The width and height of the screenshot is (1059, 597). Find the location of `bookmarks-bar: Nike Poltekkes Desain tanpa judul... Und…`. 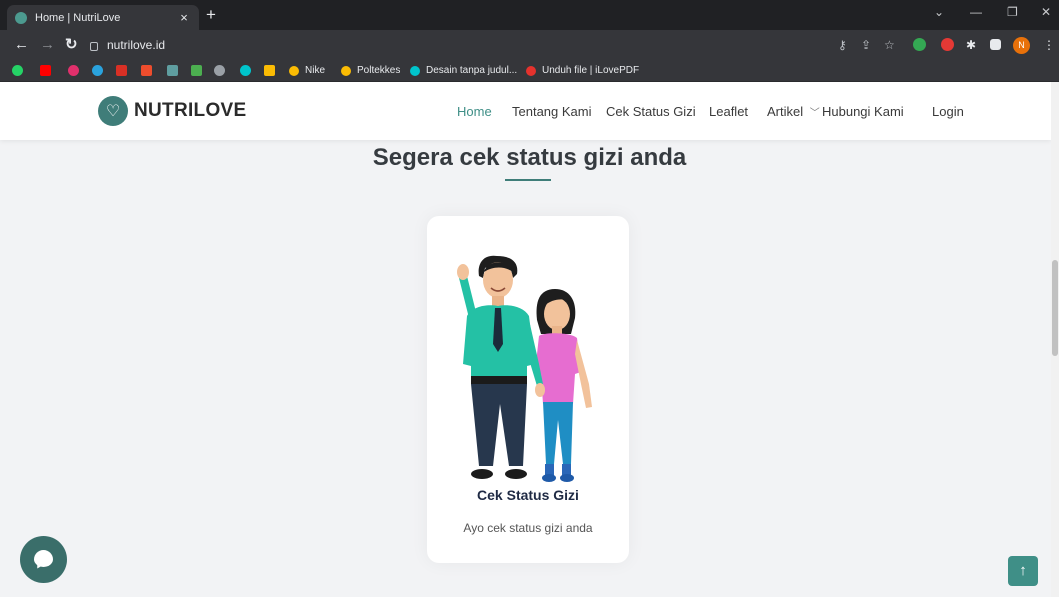

bookmarks-bar: Nike Poltekkes Desain tanpa judul... Und… is located at coordinates (529, 71).